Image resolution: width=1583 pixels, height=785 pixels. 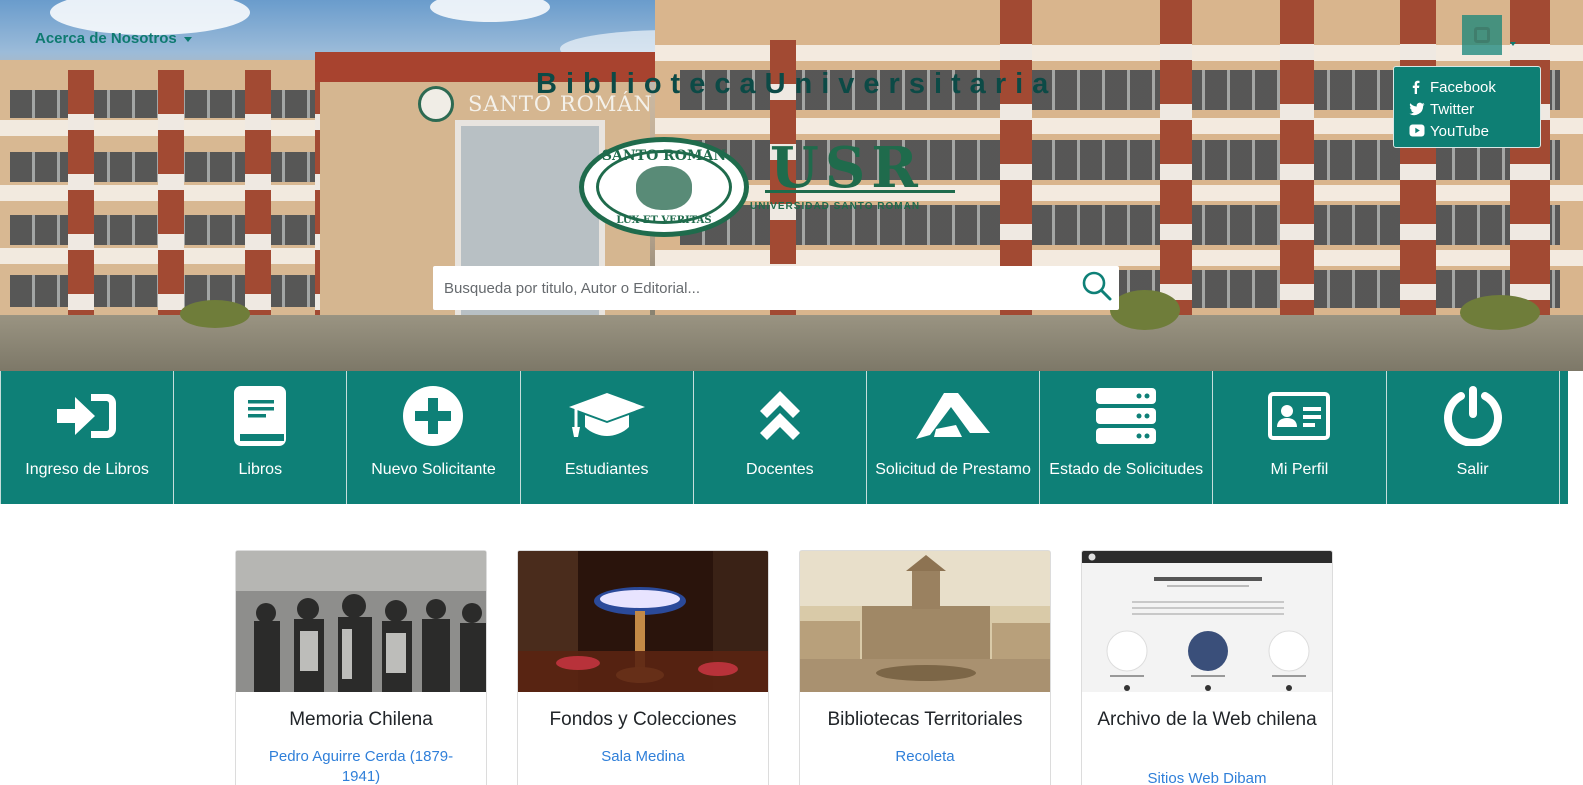 I want to click on tile-nuevo-solicitante: Nuevo Solicitante, so click(x=433, y=437).